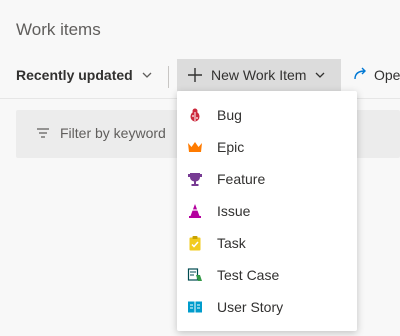 This screenshot has height=336, width=400. Describe the element at coordinates (195, 147) in the screenshot. I see `crown-icon` at that location.